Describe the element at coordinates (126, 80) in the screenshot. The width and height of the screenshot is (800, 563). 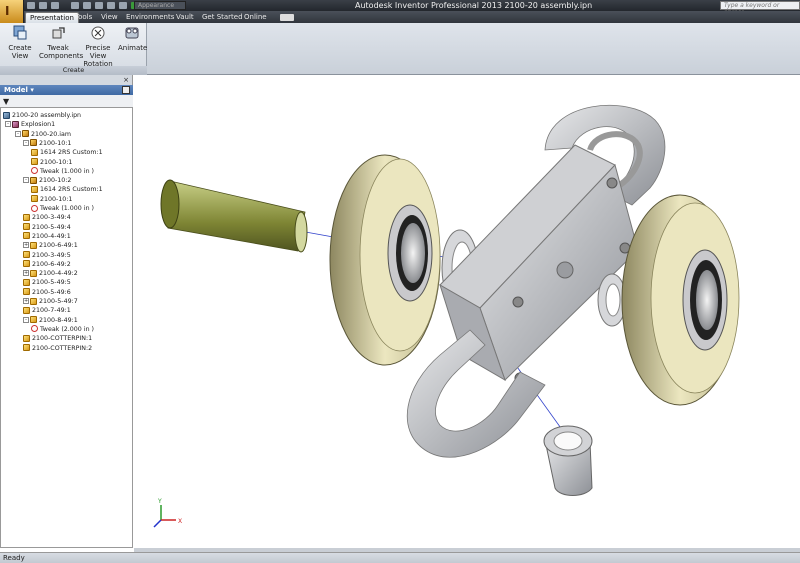
I see `close-icon: ×` at that location.